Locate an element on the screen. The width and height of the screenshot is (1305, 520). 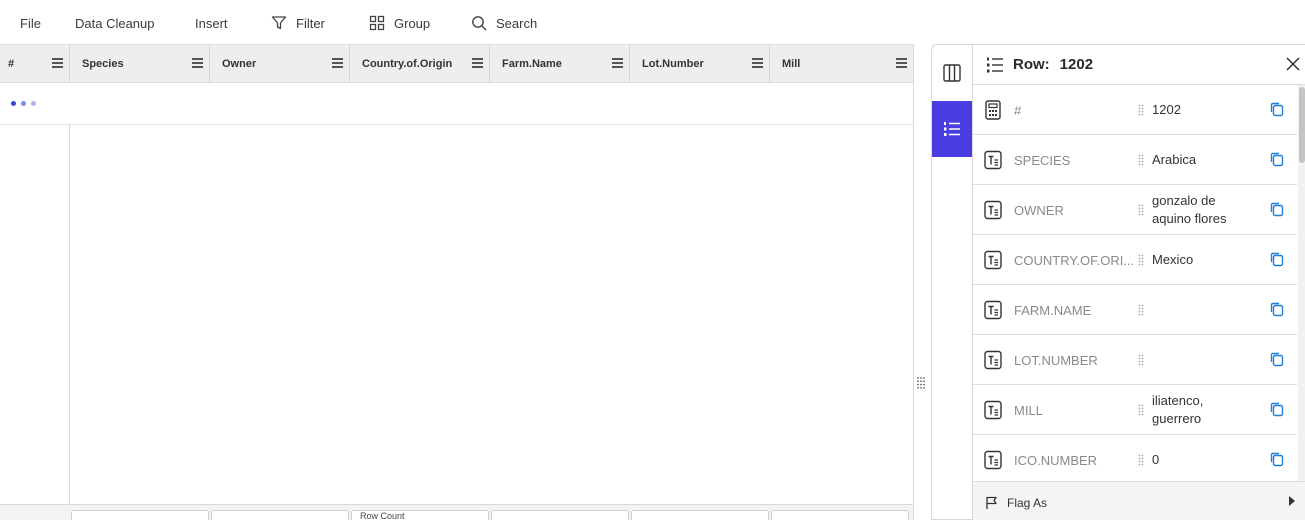
columns-icon is located at coordinates (952, 73).